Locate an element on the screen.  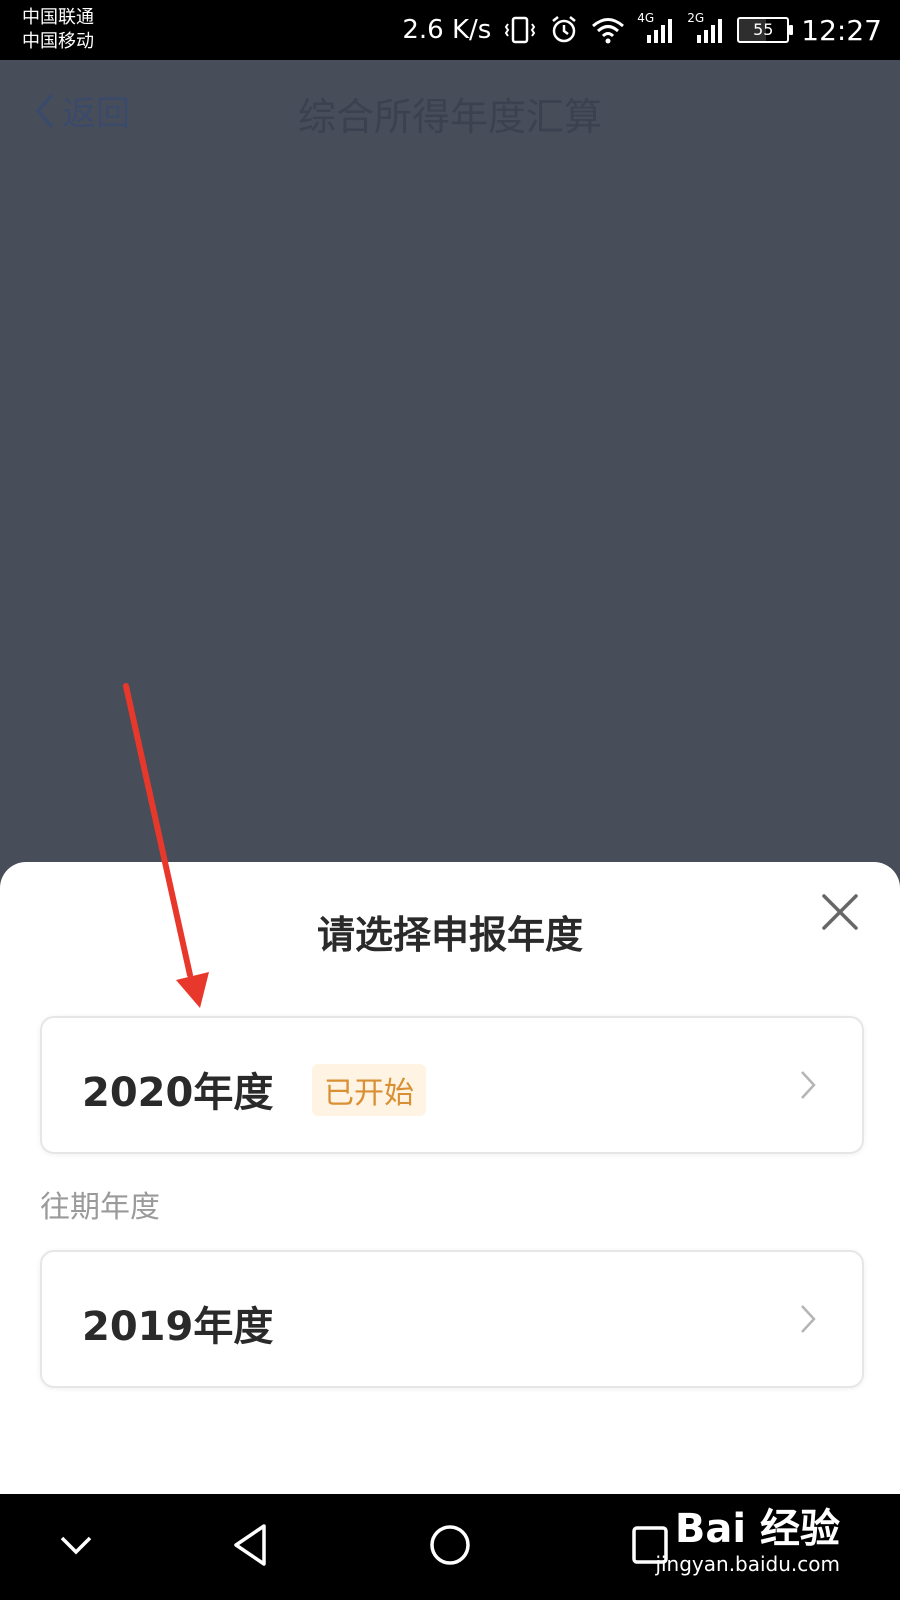
year-label: 2019年度 is located at coordinates (178, 1327).